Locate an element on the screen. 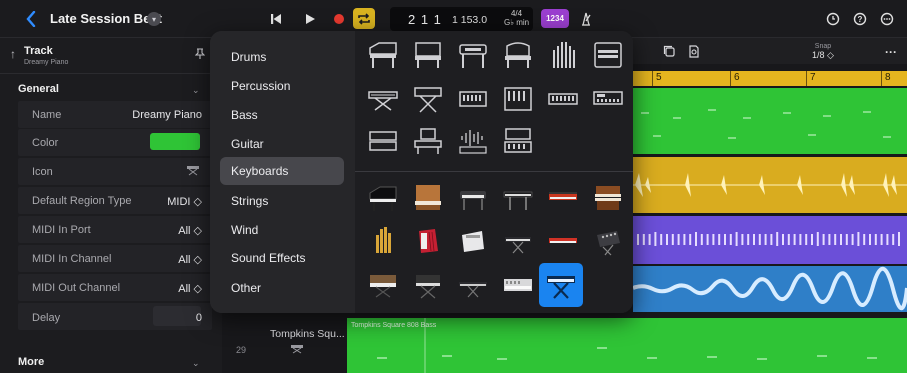 This screenshot has width=907, height=373. controller-keyboard-icon is located at coordinates (518, 141).